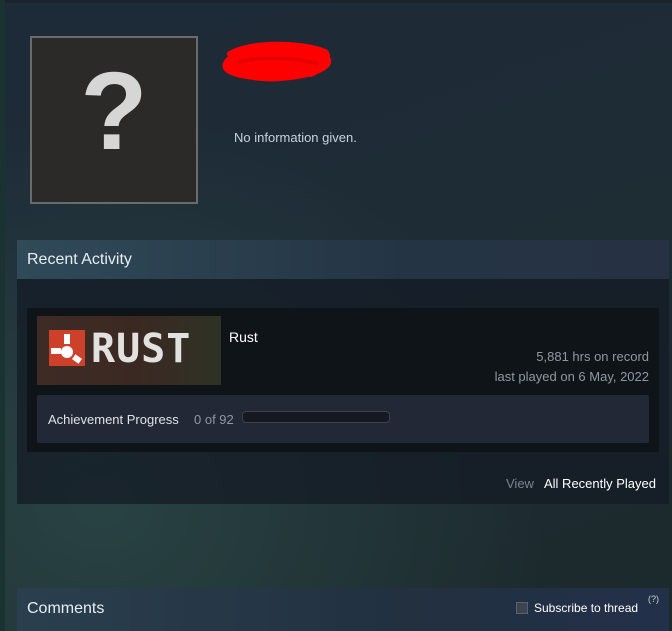  Describe the element at coordinates (586, 608) in the screenshot. I see `subscribe-label: Subscribe to thread` at that location.